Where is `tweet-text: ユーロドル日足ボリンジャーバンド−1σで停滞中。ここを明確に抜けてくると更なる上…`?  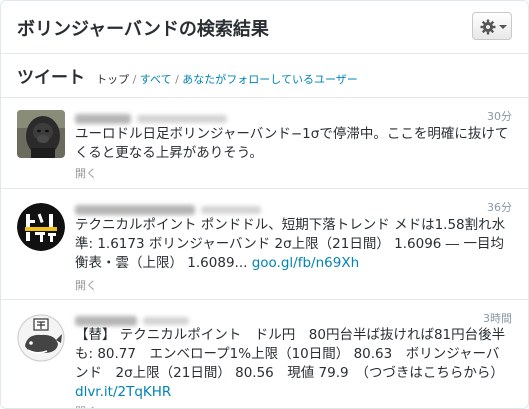
tweet-text: ユーロドル日足ボリンジャーバンド−1σで停滞中。ここを明確に抜けてくると更なる上… is located at coordinates (293, 144).